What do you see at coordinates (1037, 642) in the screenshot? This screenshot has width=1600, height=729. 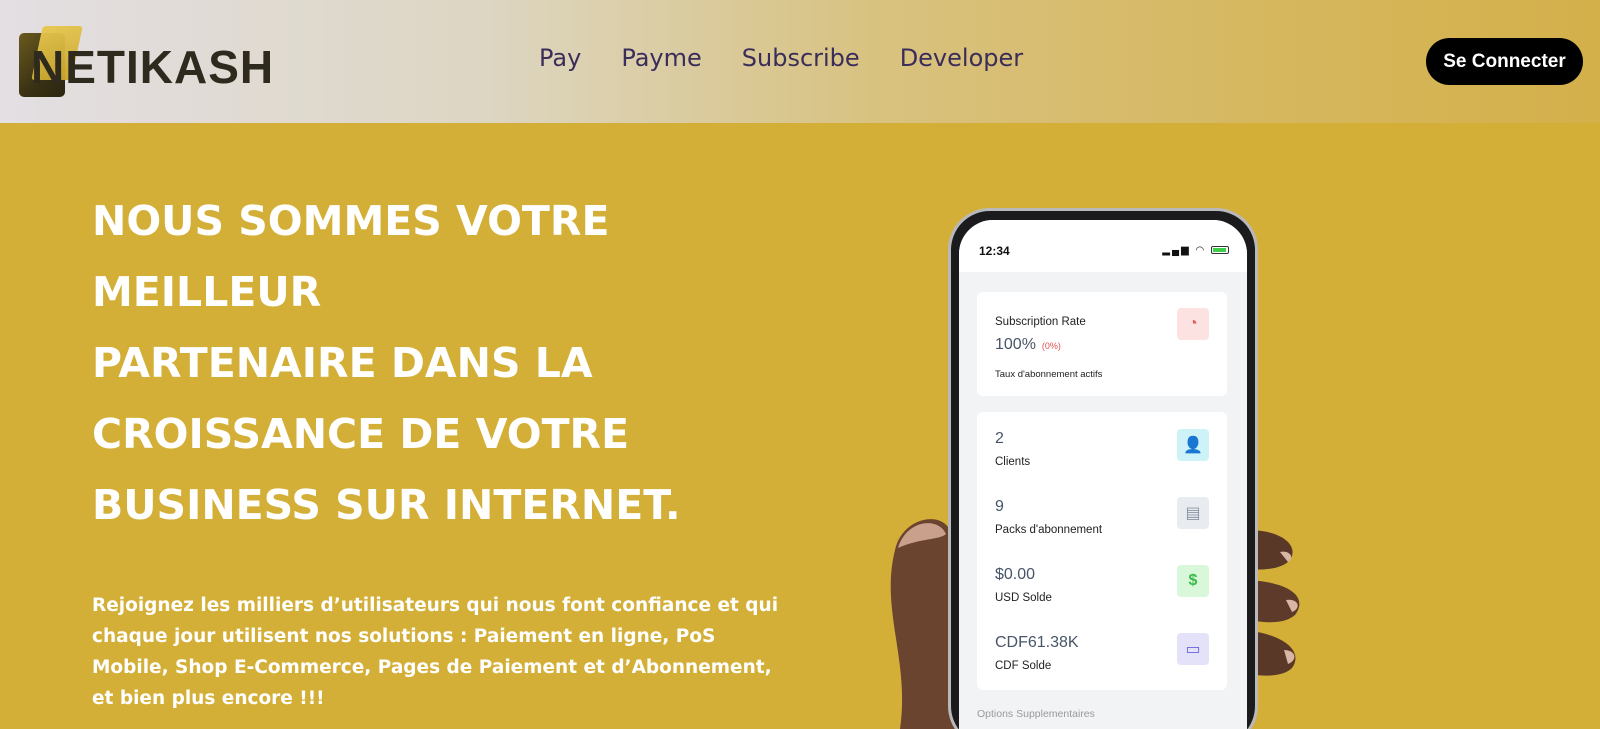 I see `cdf-balance-value: CDF61.38K` at bounding box center [1037, 642].